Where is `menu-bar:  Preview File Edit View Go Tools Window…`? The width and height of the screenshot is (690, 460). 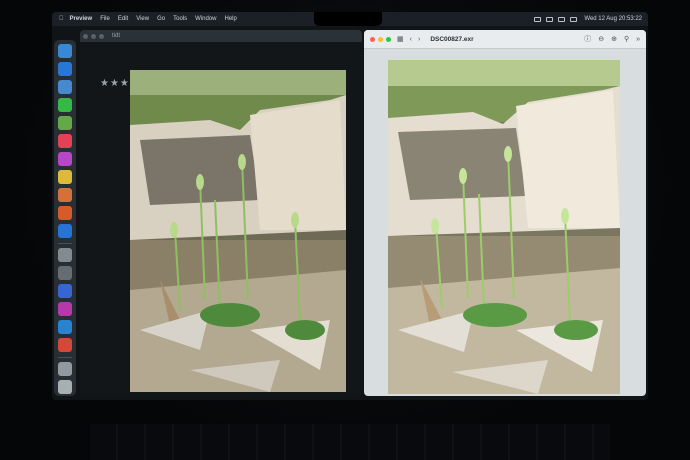 menu-bar:  Preview File Edit View Go Tools Window… is located at coordinates (350, 19).